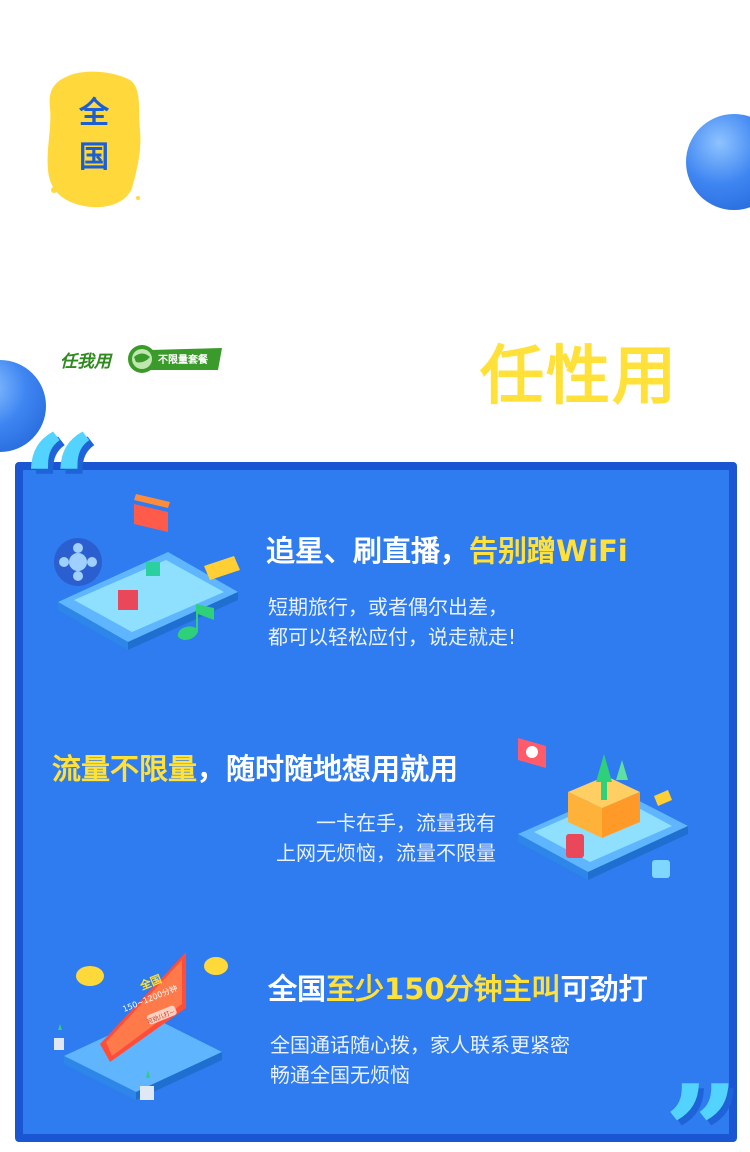 This screenshot has width=750, height=1152. Describe the element at coordinates (368, 551) in the screenshot. I see `section1-title-main: 追星、刷直播，` at that location.